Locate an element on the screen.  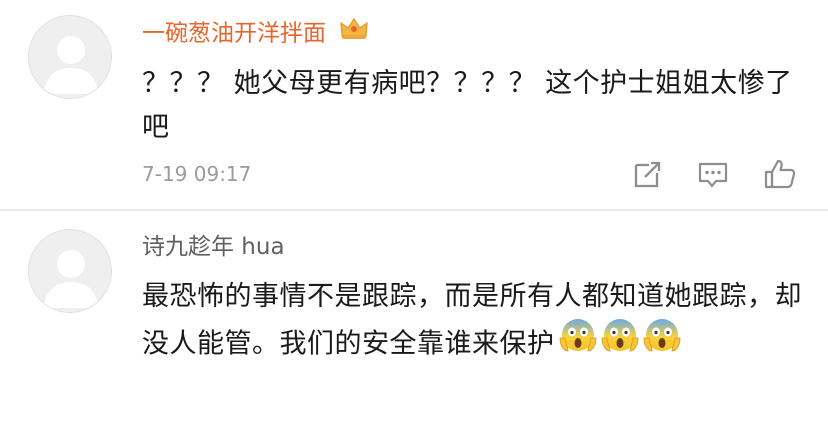
reply-icon is located at coordinates (713, 174).